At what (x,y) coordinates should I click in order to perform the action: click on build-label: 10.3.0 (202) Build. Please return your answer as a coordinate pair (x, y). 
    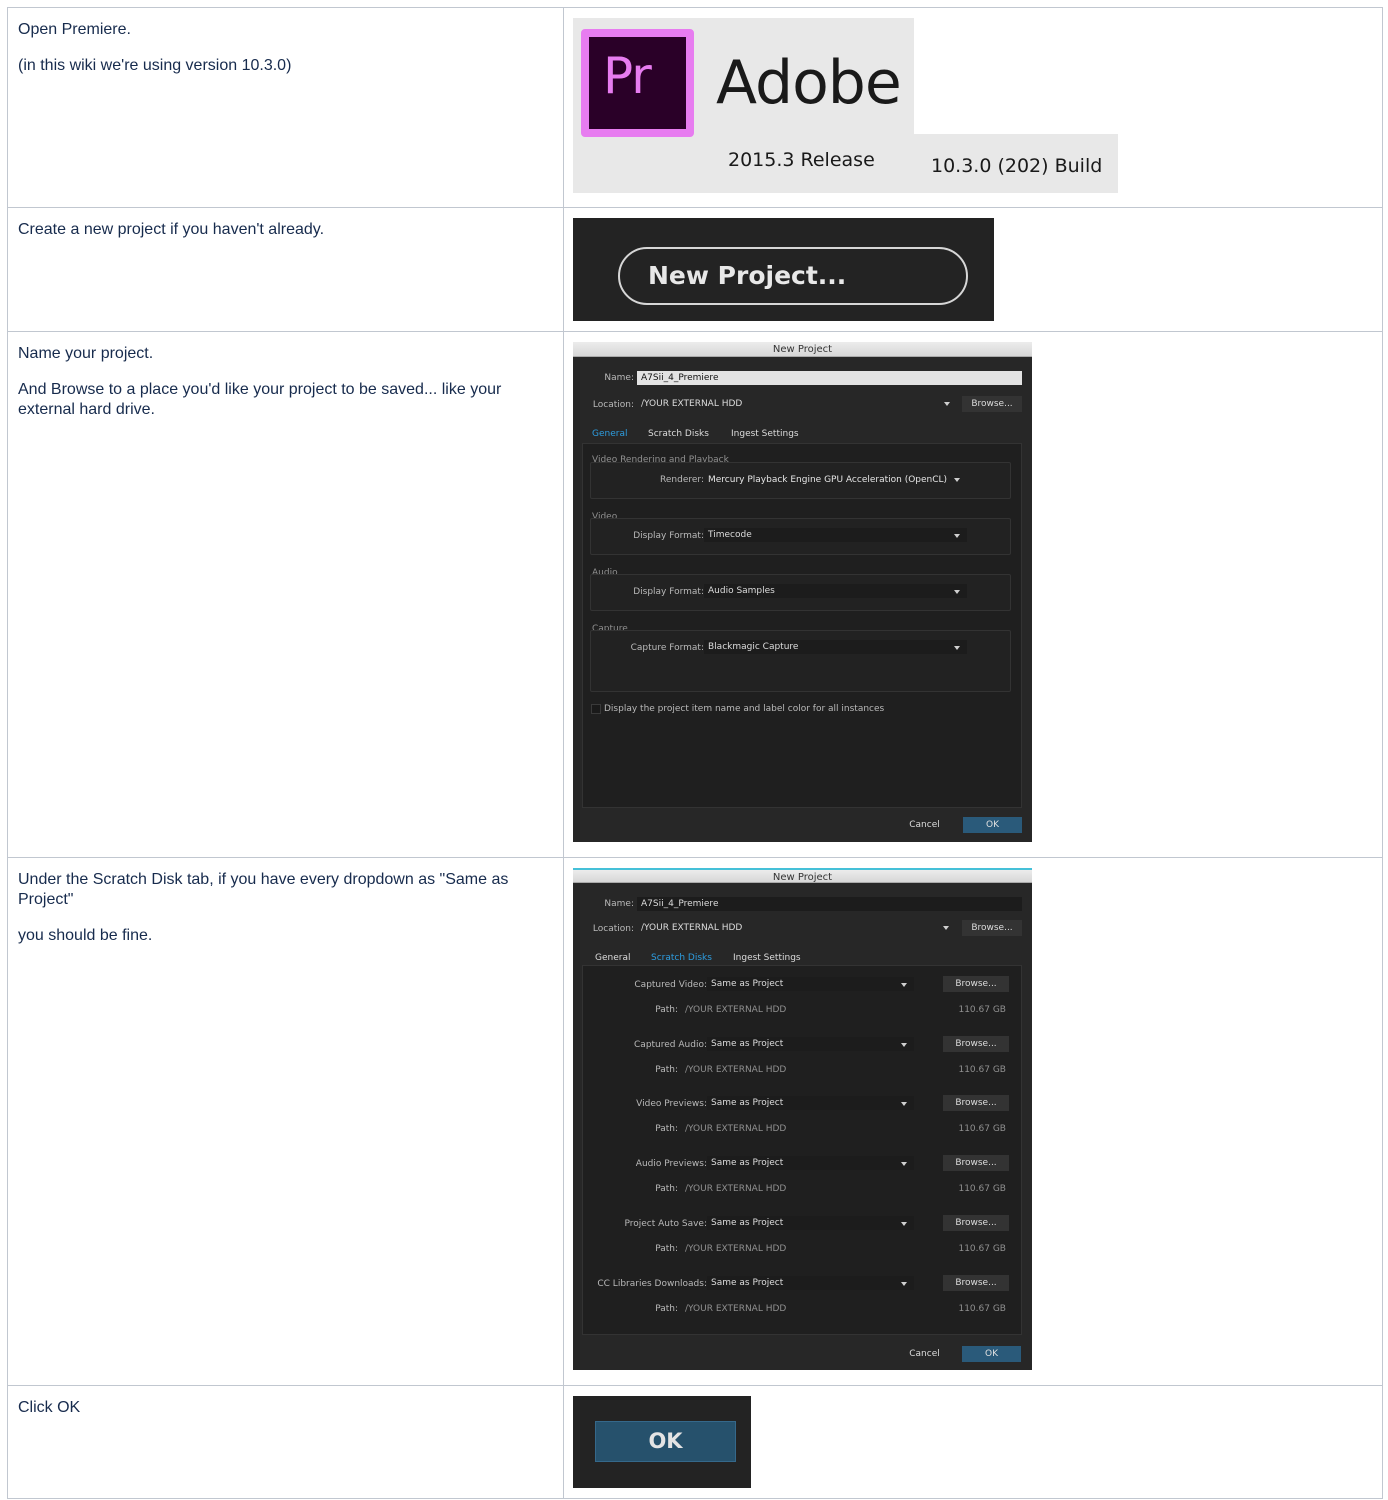
    Looking at the image, I should click on (1017, 166).